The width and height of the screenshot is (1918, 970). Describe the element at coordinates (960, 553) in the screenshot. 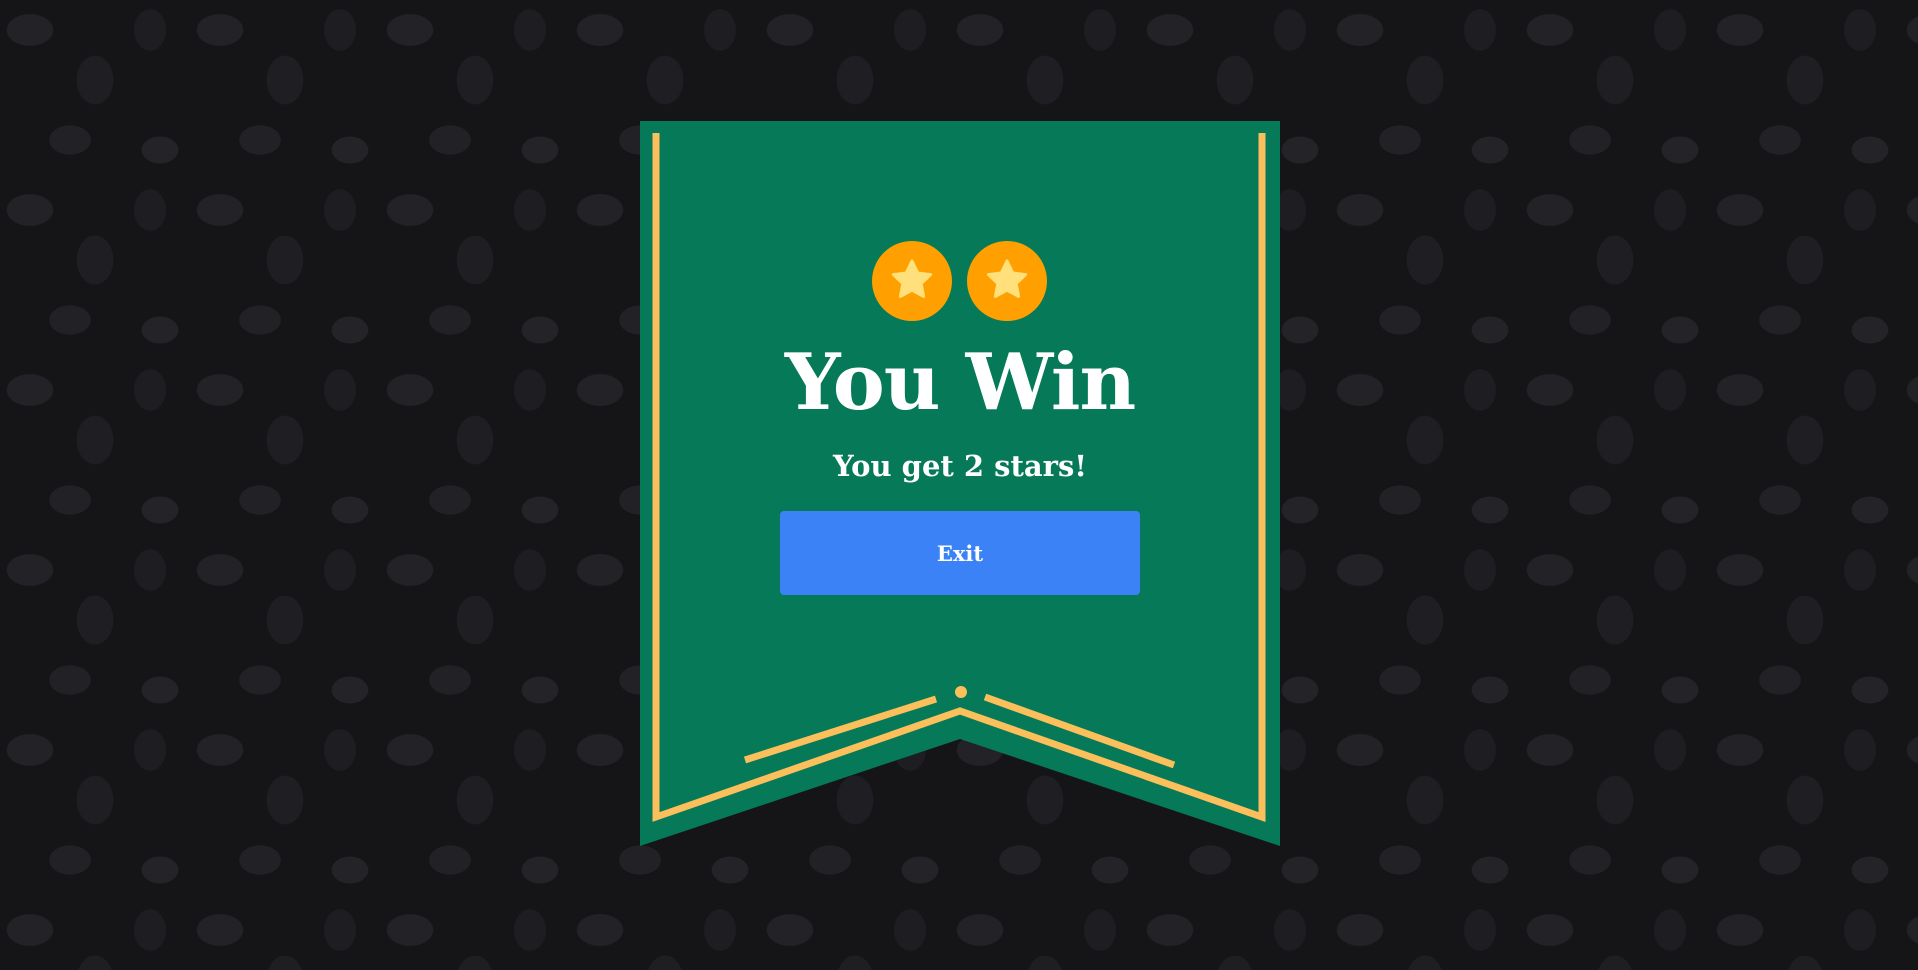

I see `exit-button: Exit` at that location.